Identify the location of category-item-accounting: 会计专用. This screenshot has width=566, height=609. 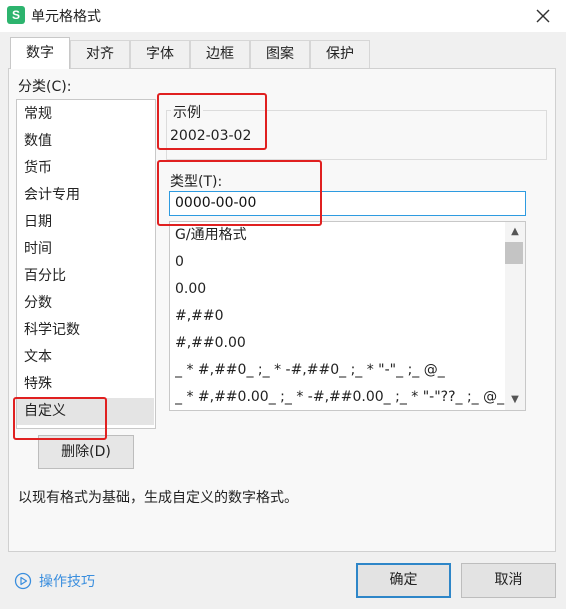
(85, 195).